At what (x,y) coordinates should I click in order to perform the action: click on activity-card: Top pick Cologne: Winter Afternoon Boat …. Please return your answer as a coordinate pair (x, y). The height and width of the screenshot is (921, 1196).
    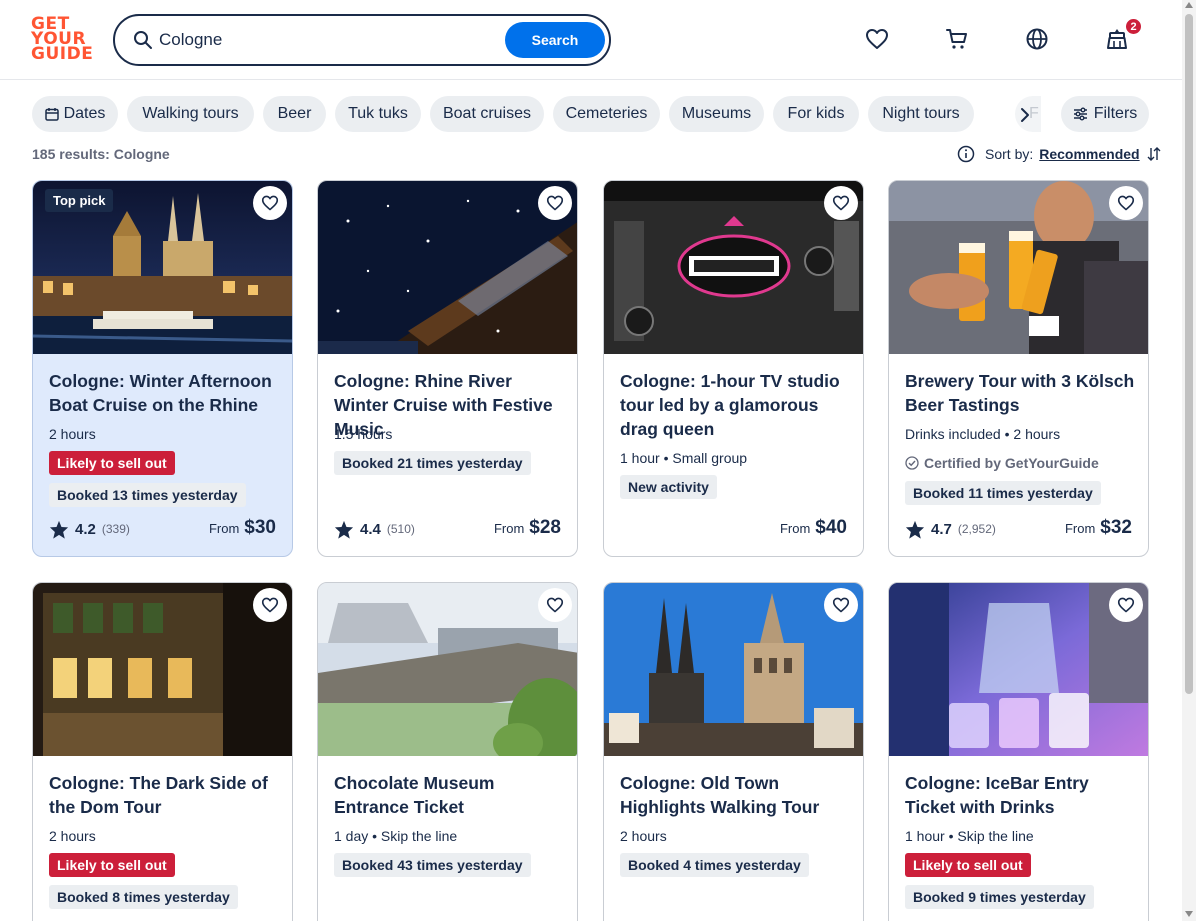
    Looking at the image, I should click on (162, 368).